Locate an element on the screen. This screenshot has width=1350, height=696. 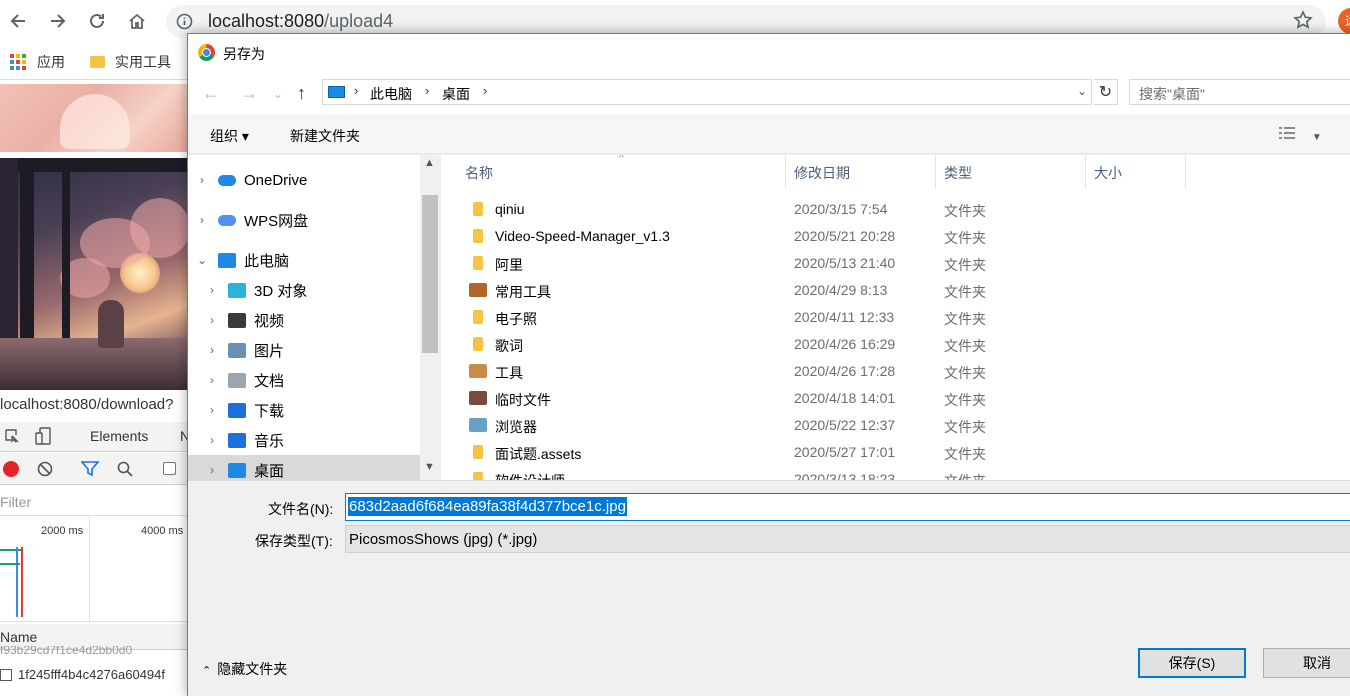
nav-item-label: 音乐 is located at coordinates (269, 441).